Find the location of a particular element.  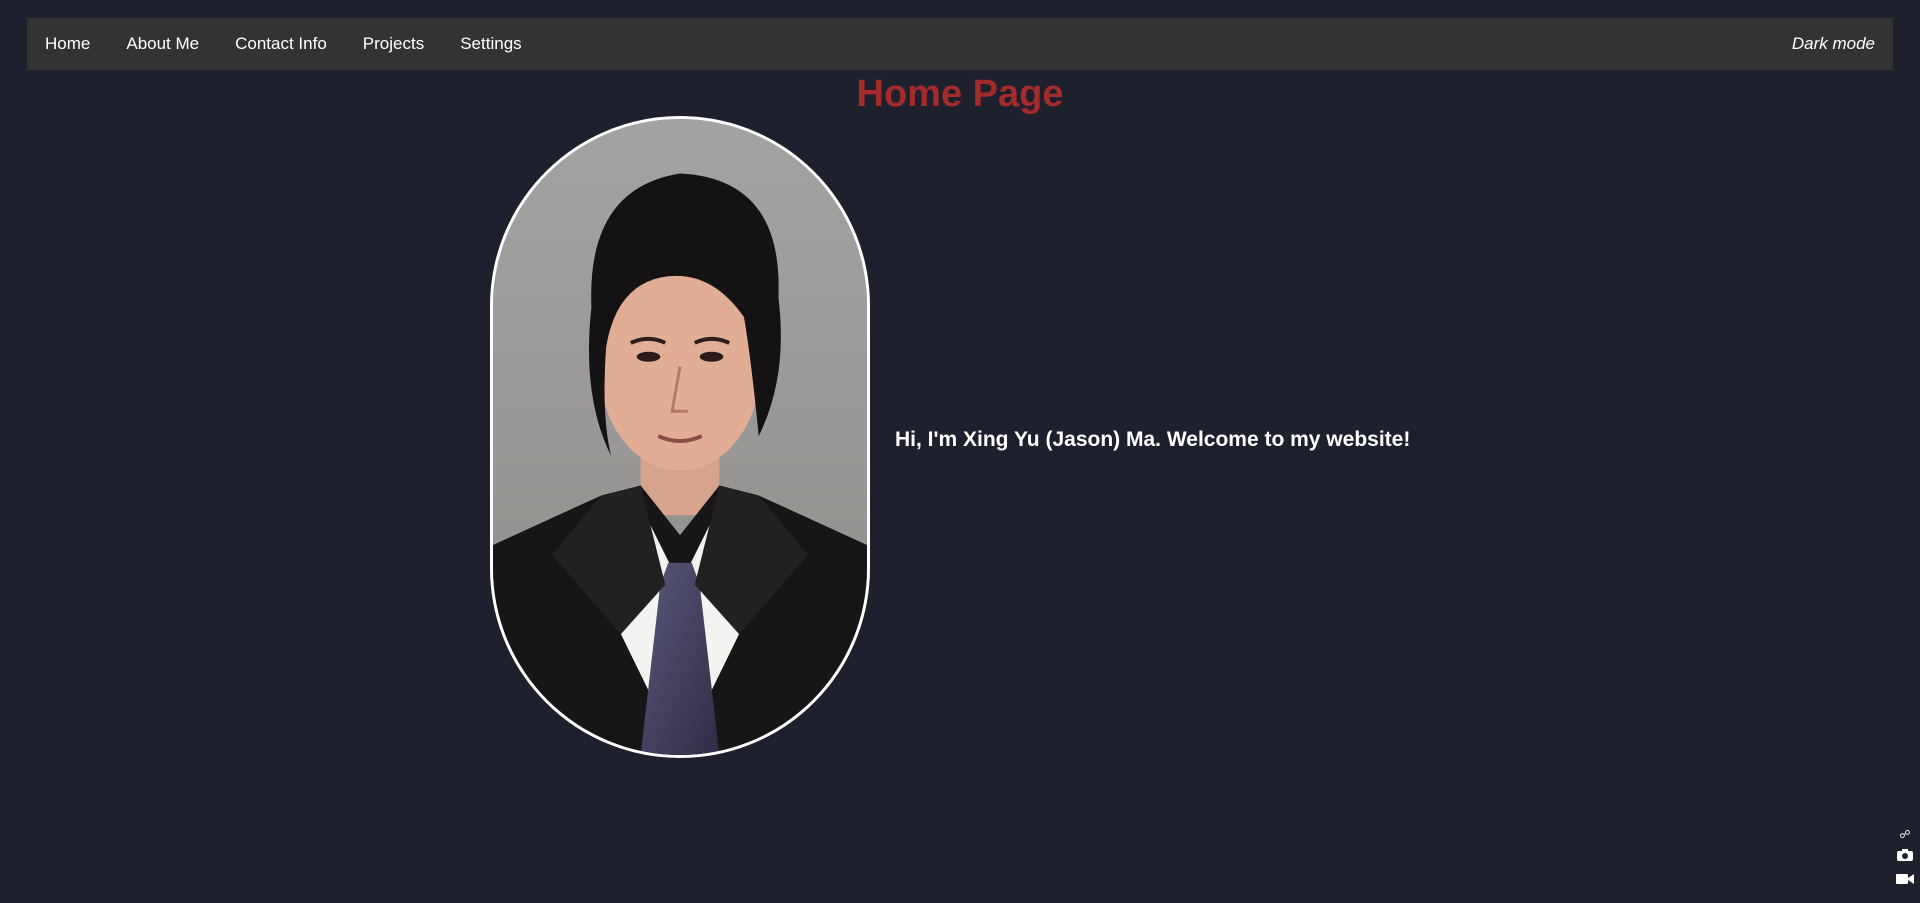

nav-item-projects: Projects is located at coordinates (393, 44).